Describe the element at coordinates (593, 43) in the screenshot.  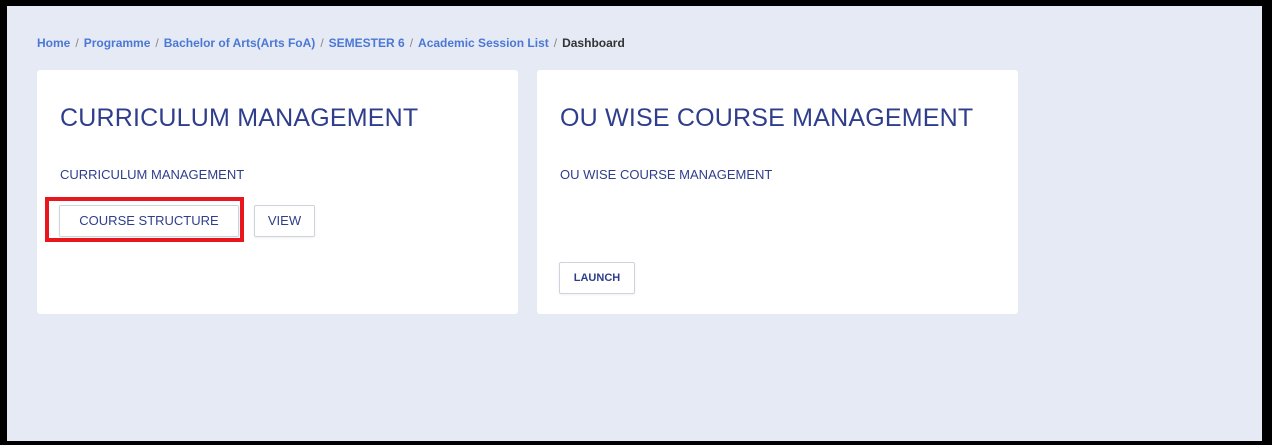
I see `breadcrumb-current: Dashboard` at that location.